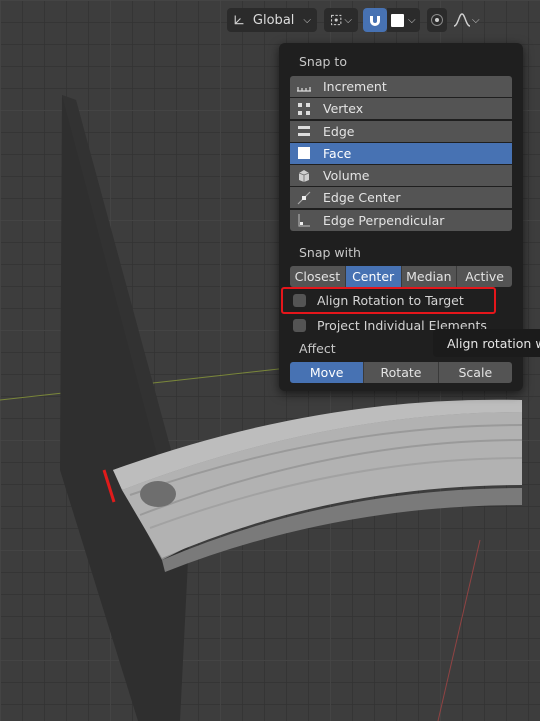  What do you see at coordinates (304, 198) in the screenshot?
I see `edge-center-icon` at bounding box center [304, 198].